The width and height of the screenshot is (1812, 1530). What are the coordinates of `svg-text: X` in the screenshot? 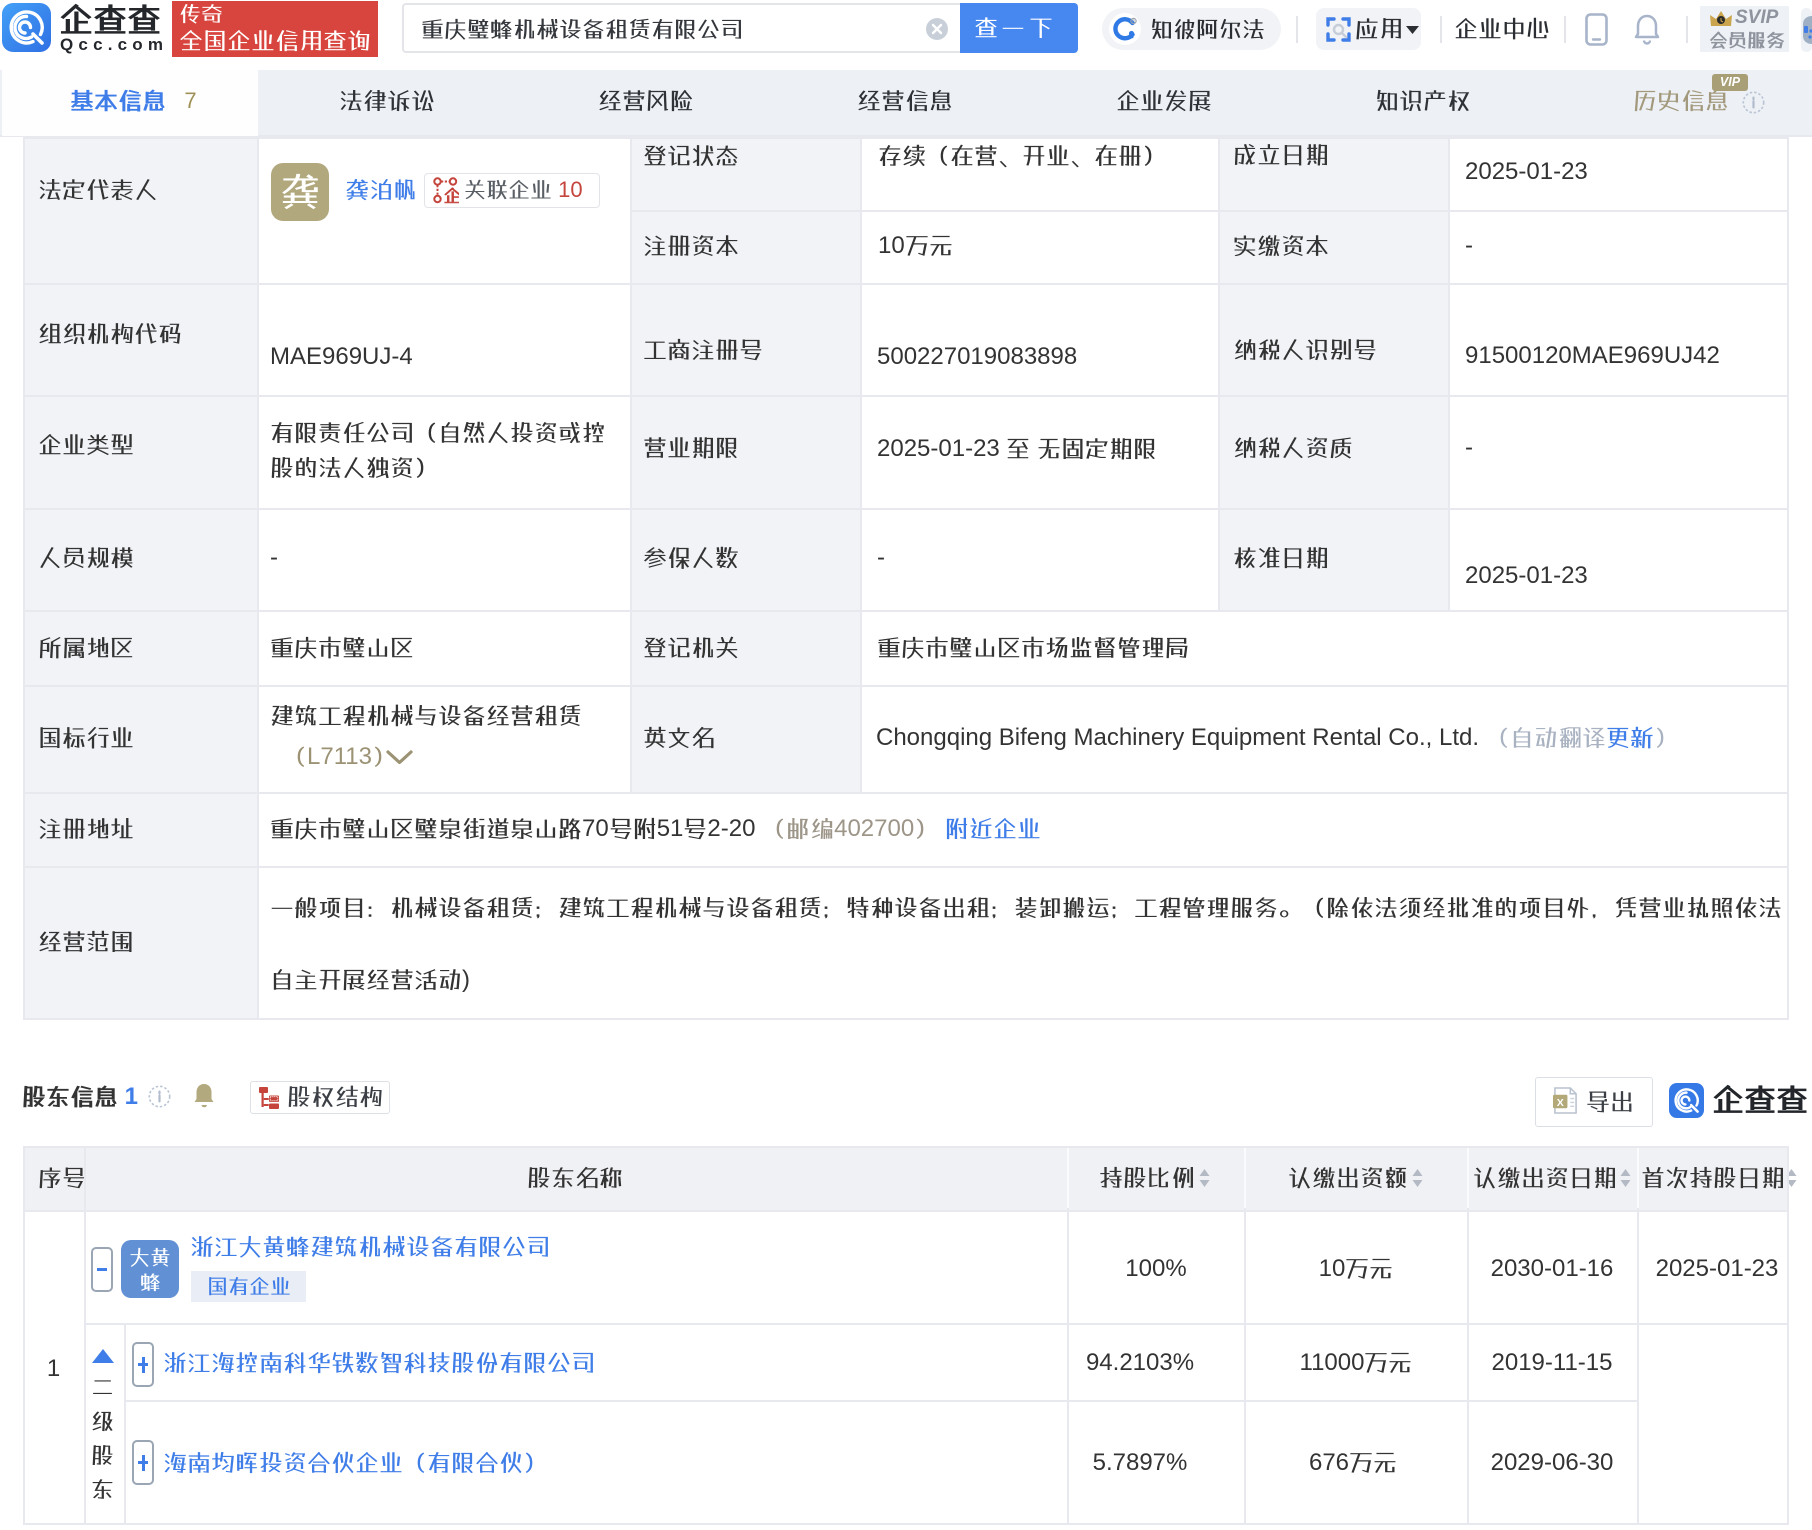 It's located at (1560, 1103).